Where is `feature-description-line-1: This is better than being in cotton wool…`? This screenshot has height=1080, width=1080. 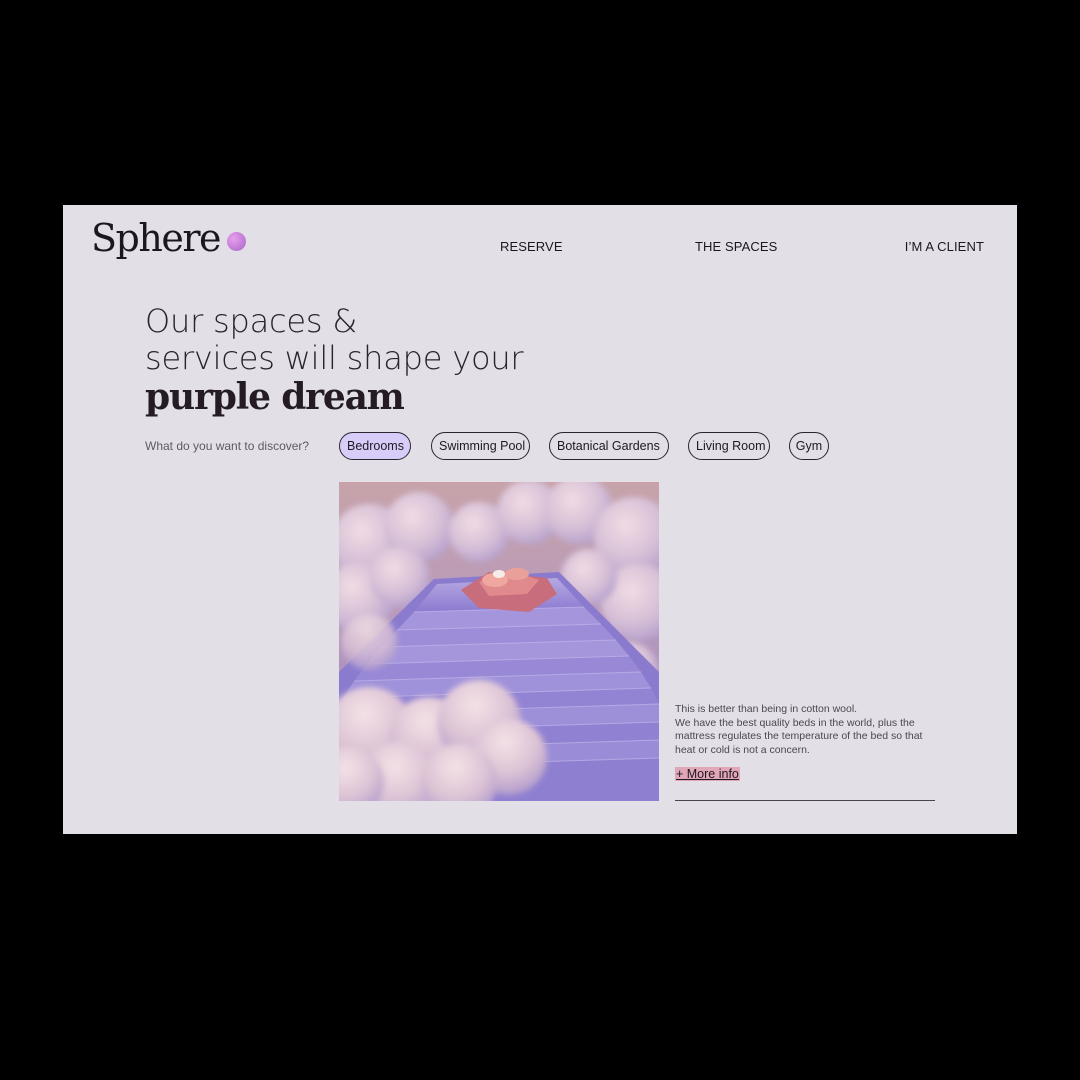
feature-description-line-1: This is better than being in cotton wool… is located at coordinates (766, 709).